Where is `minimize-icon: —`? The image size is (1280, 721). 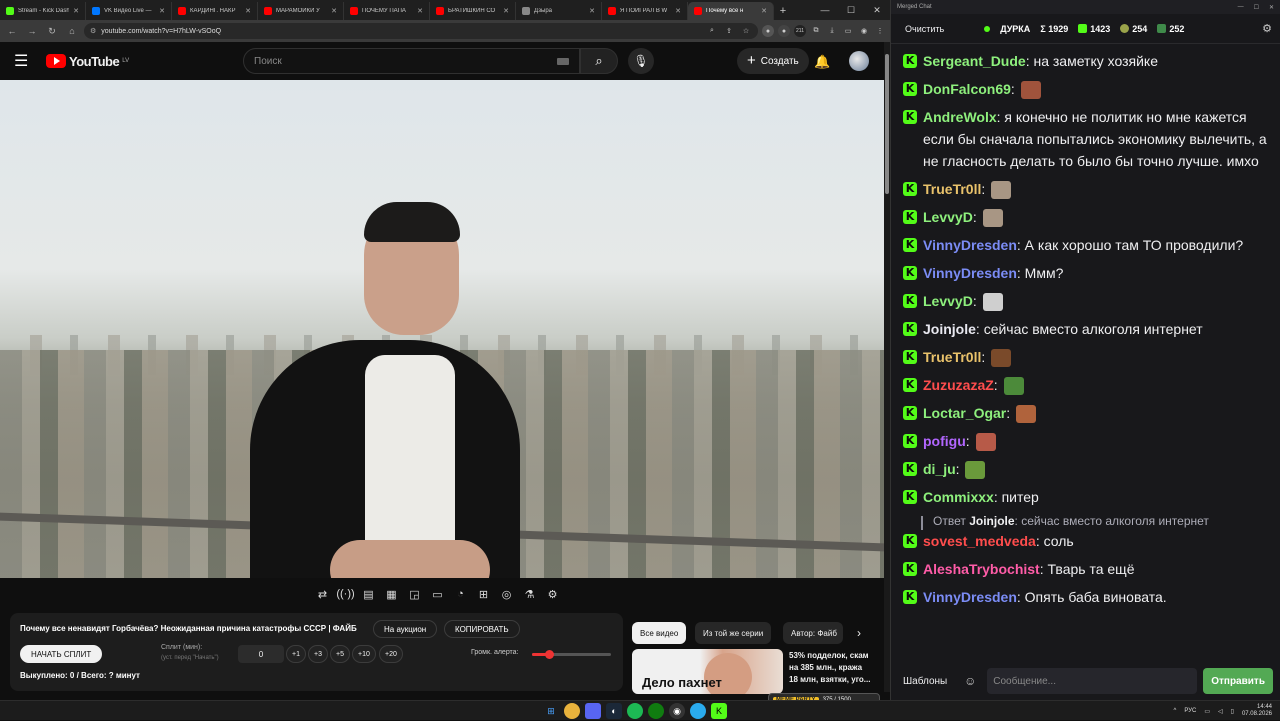 minimize-icon: — is located at coordinates (1241, 7).